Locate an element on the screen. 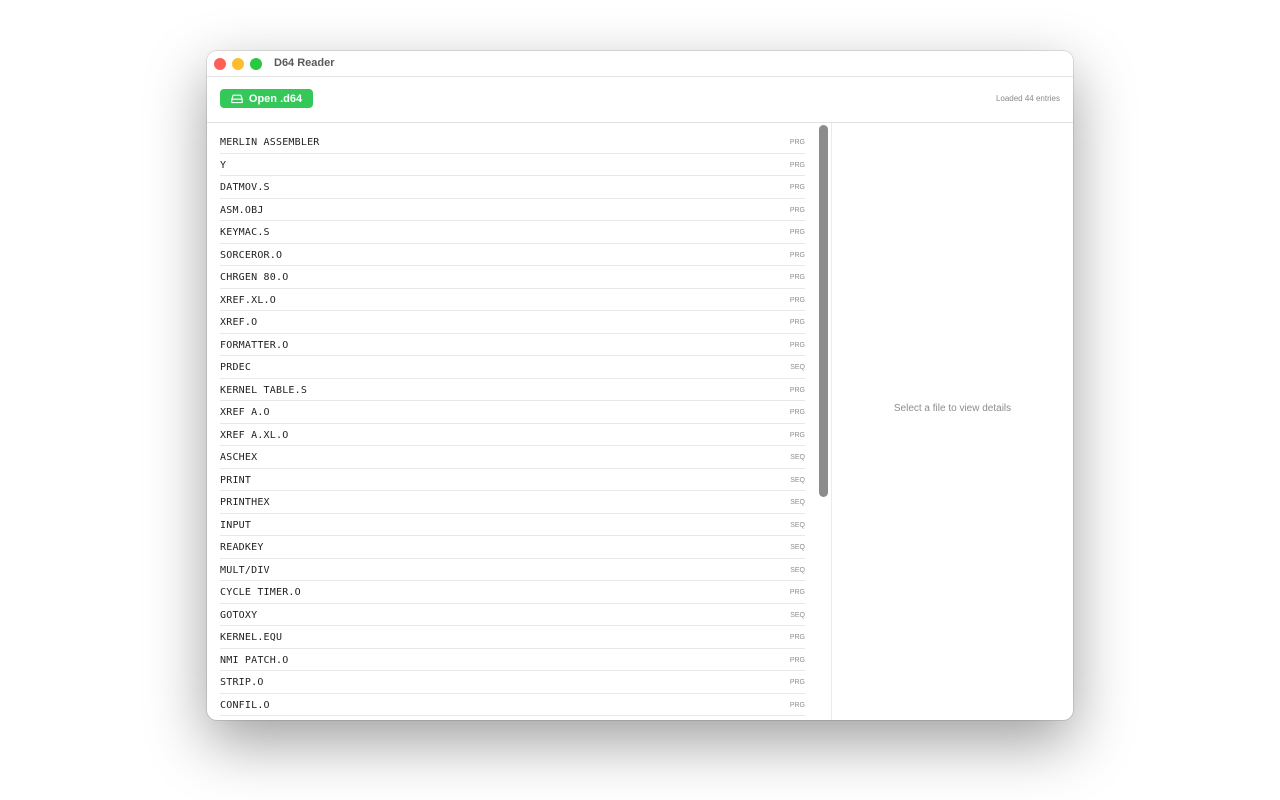  file-row: SORCEROR.O PRG is located at coordinates (512, 255).